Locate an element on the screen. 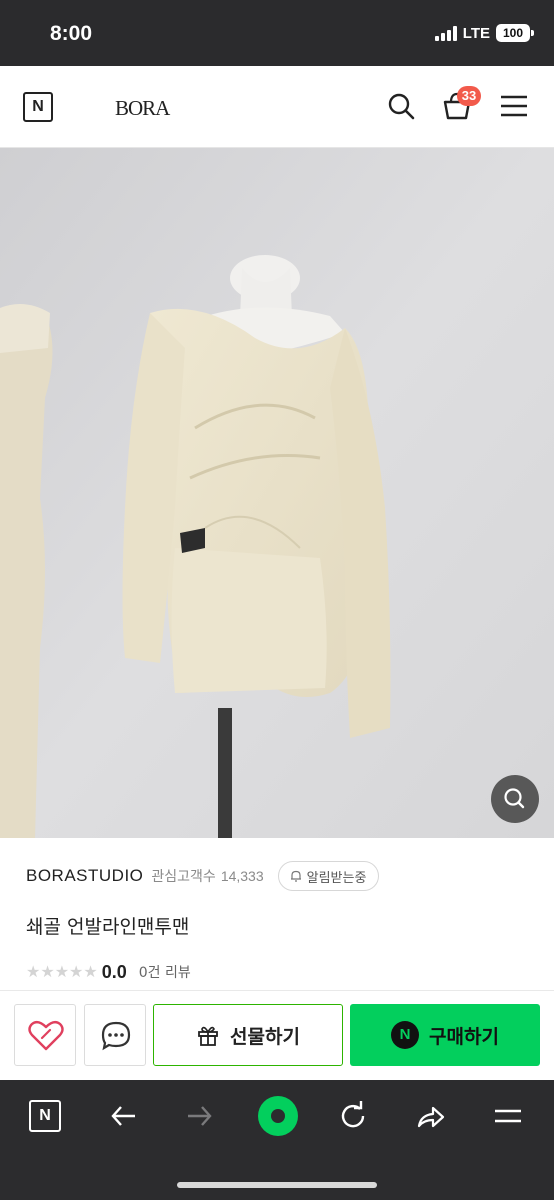 The image size is (554, 1200). purchase-action-bar: 선물하기 N 구매하기 is located at coordinates (277, 1035).